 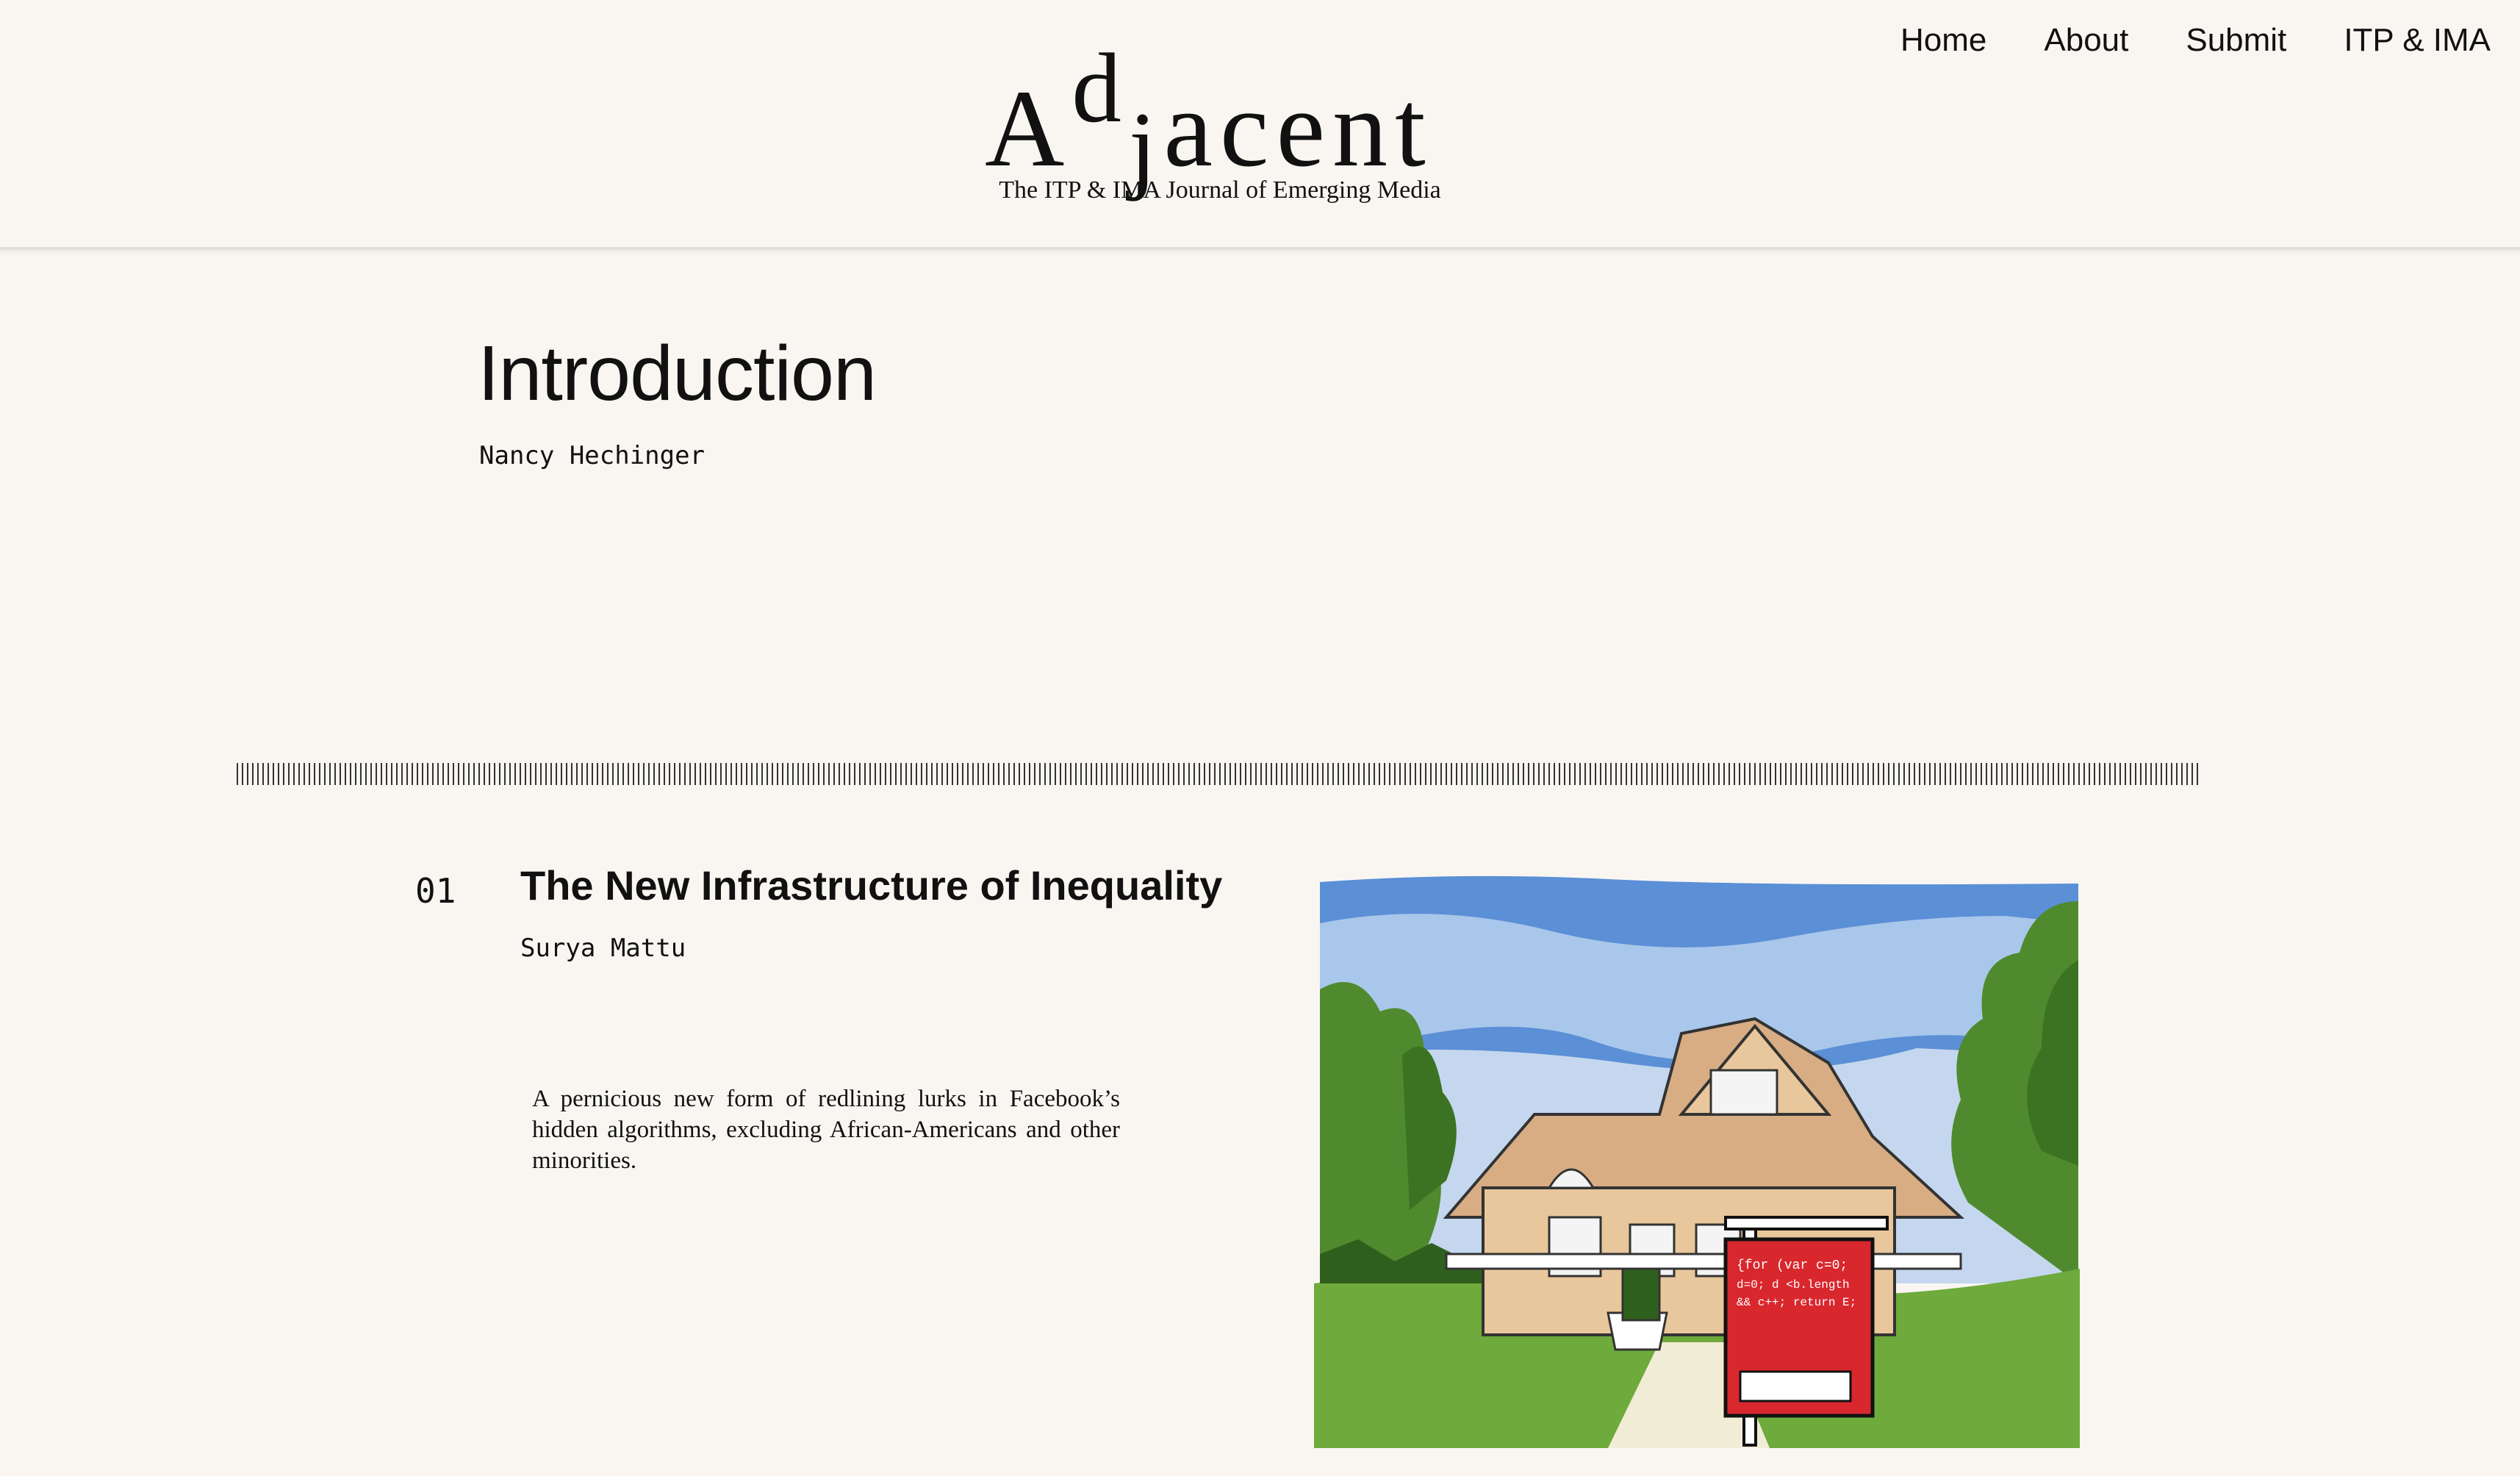 I want to click on logo-letter: d, so click(x=1100, y=88).